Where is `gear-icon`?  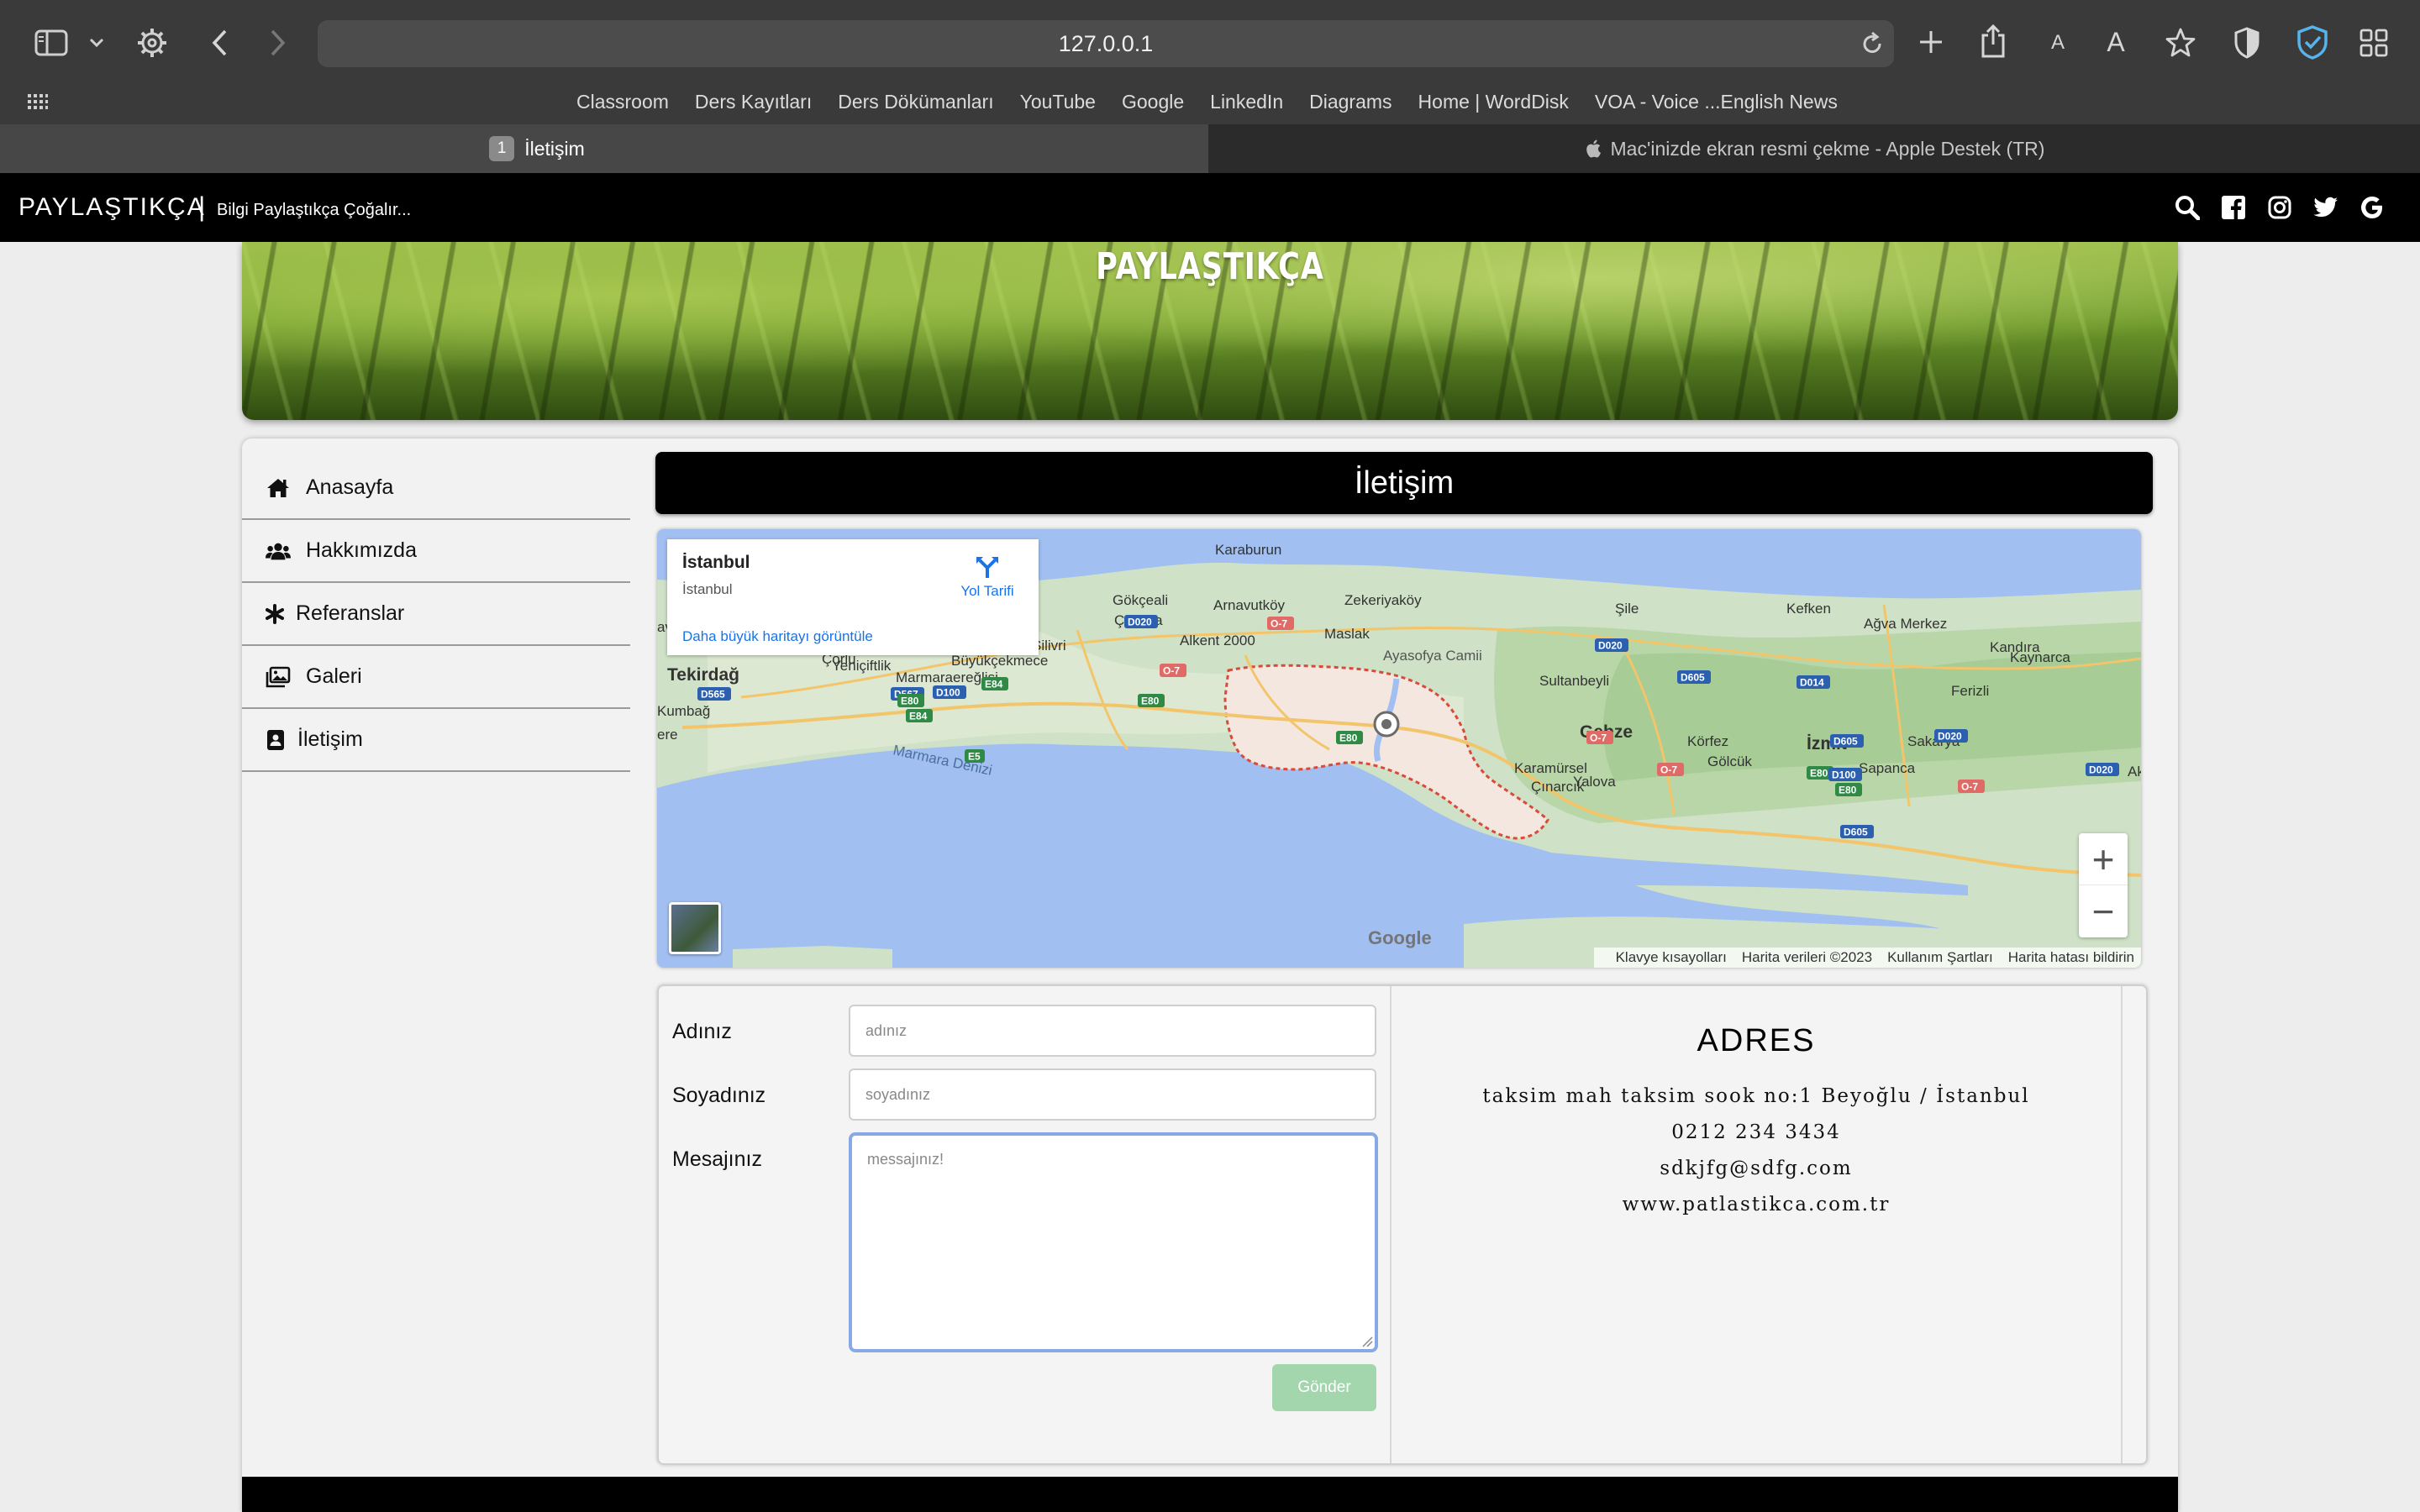 gear-icon is located at coordinates (152, 42).